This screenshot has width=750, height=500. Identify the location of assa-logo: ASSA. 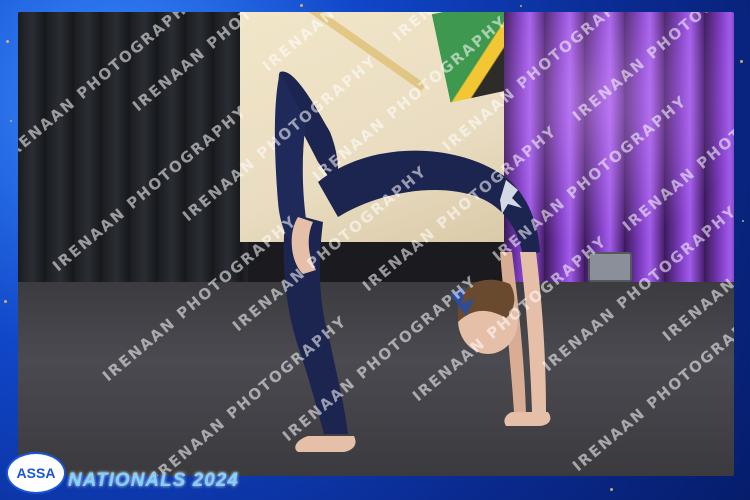
(36, 473).